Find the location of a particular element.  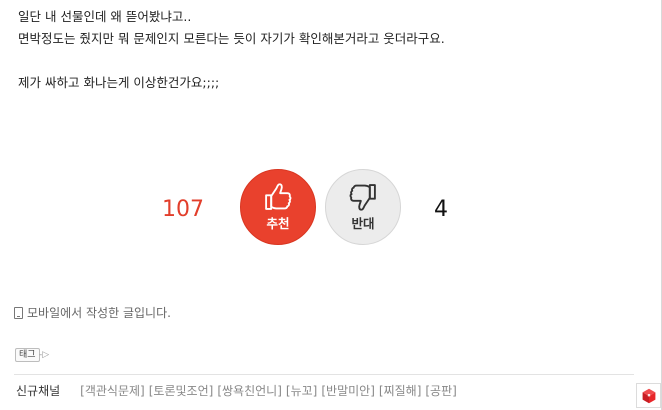

channel-title: 신규채널 is located at coordinates (38, 391).